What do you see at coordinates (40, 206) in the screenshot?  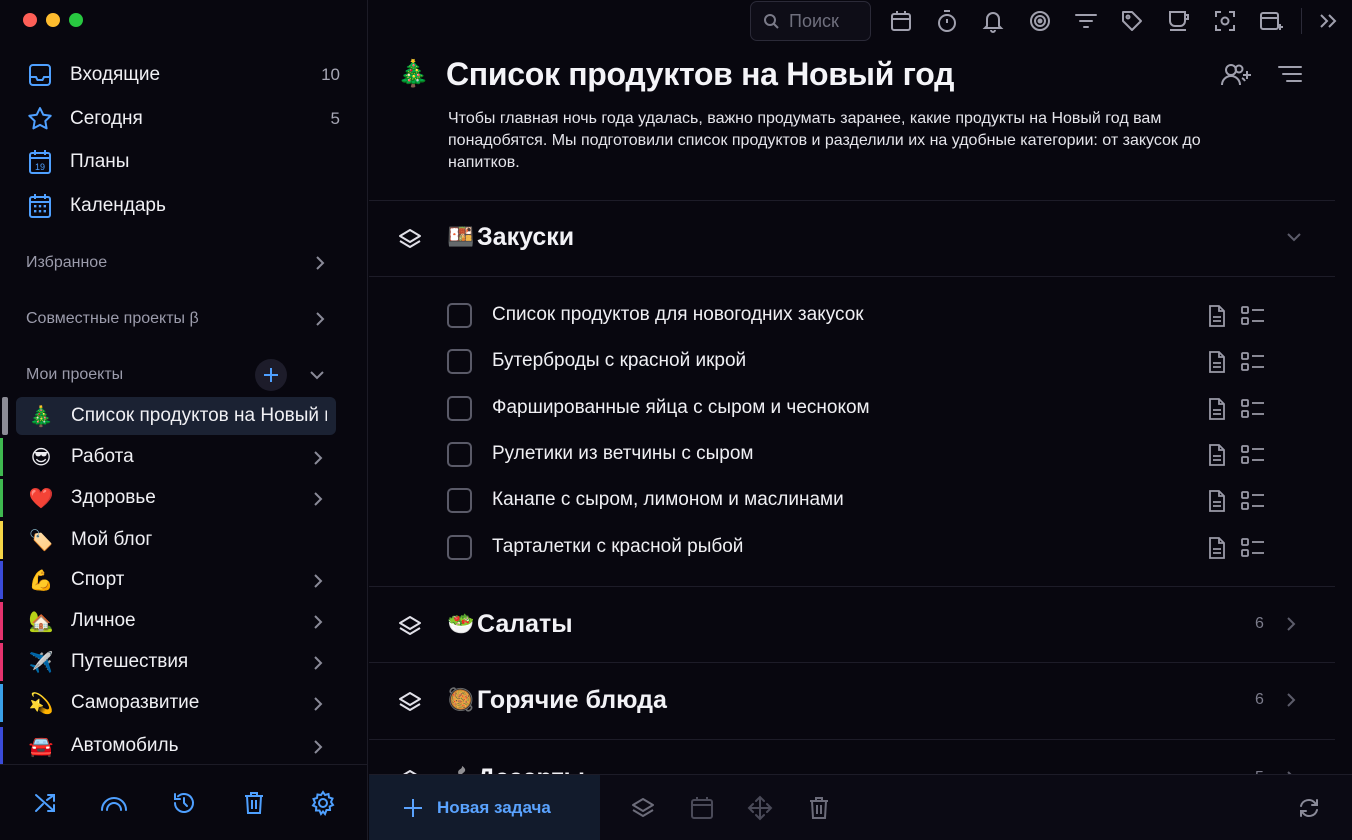 I see `calendar-grid-icon` at bounding box center [40, 206].